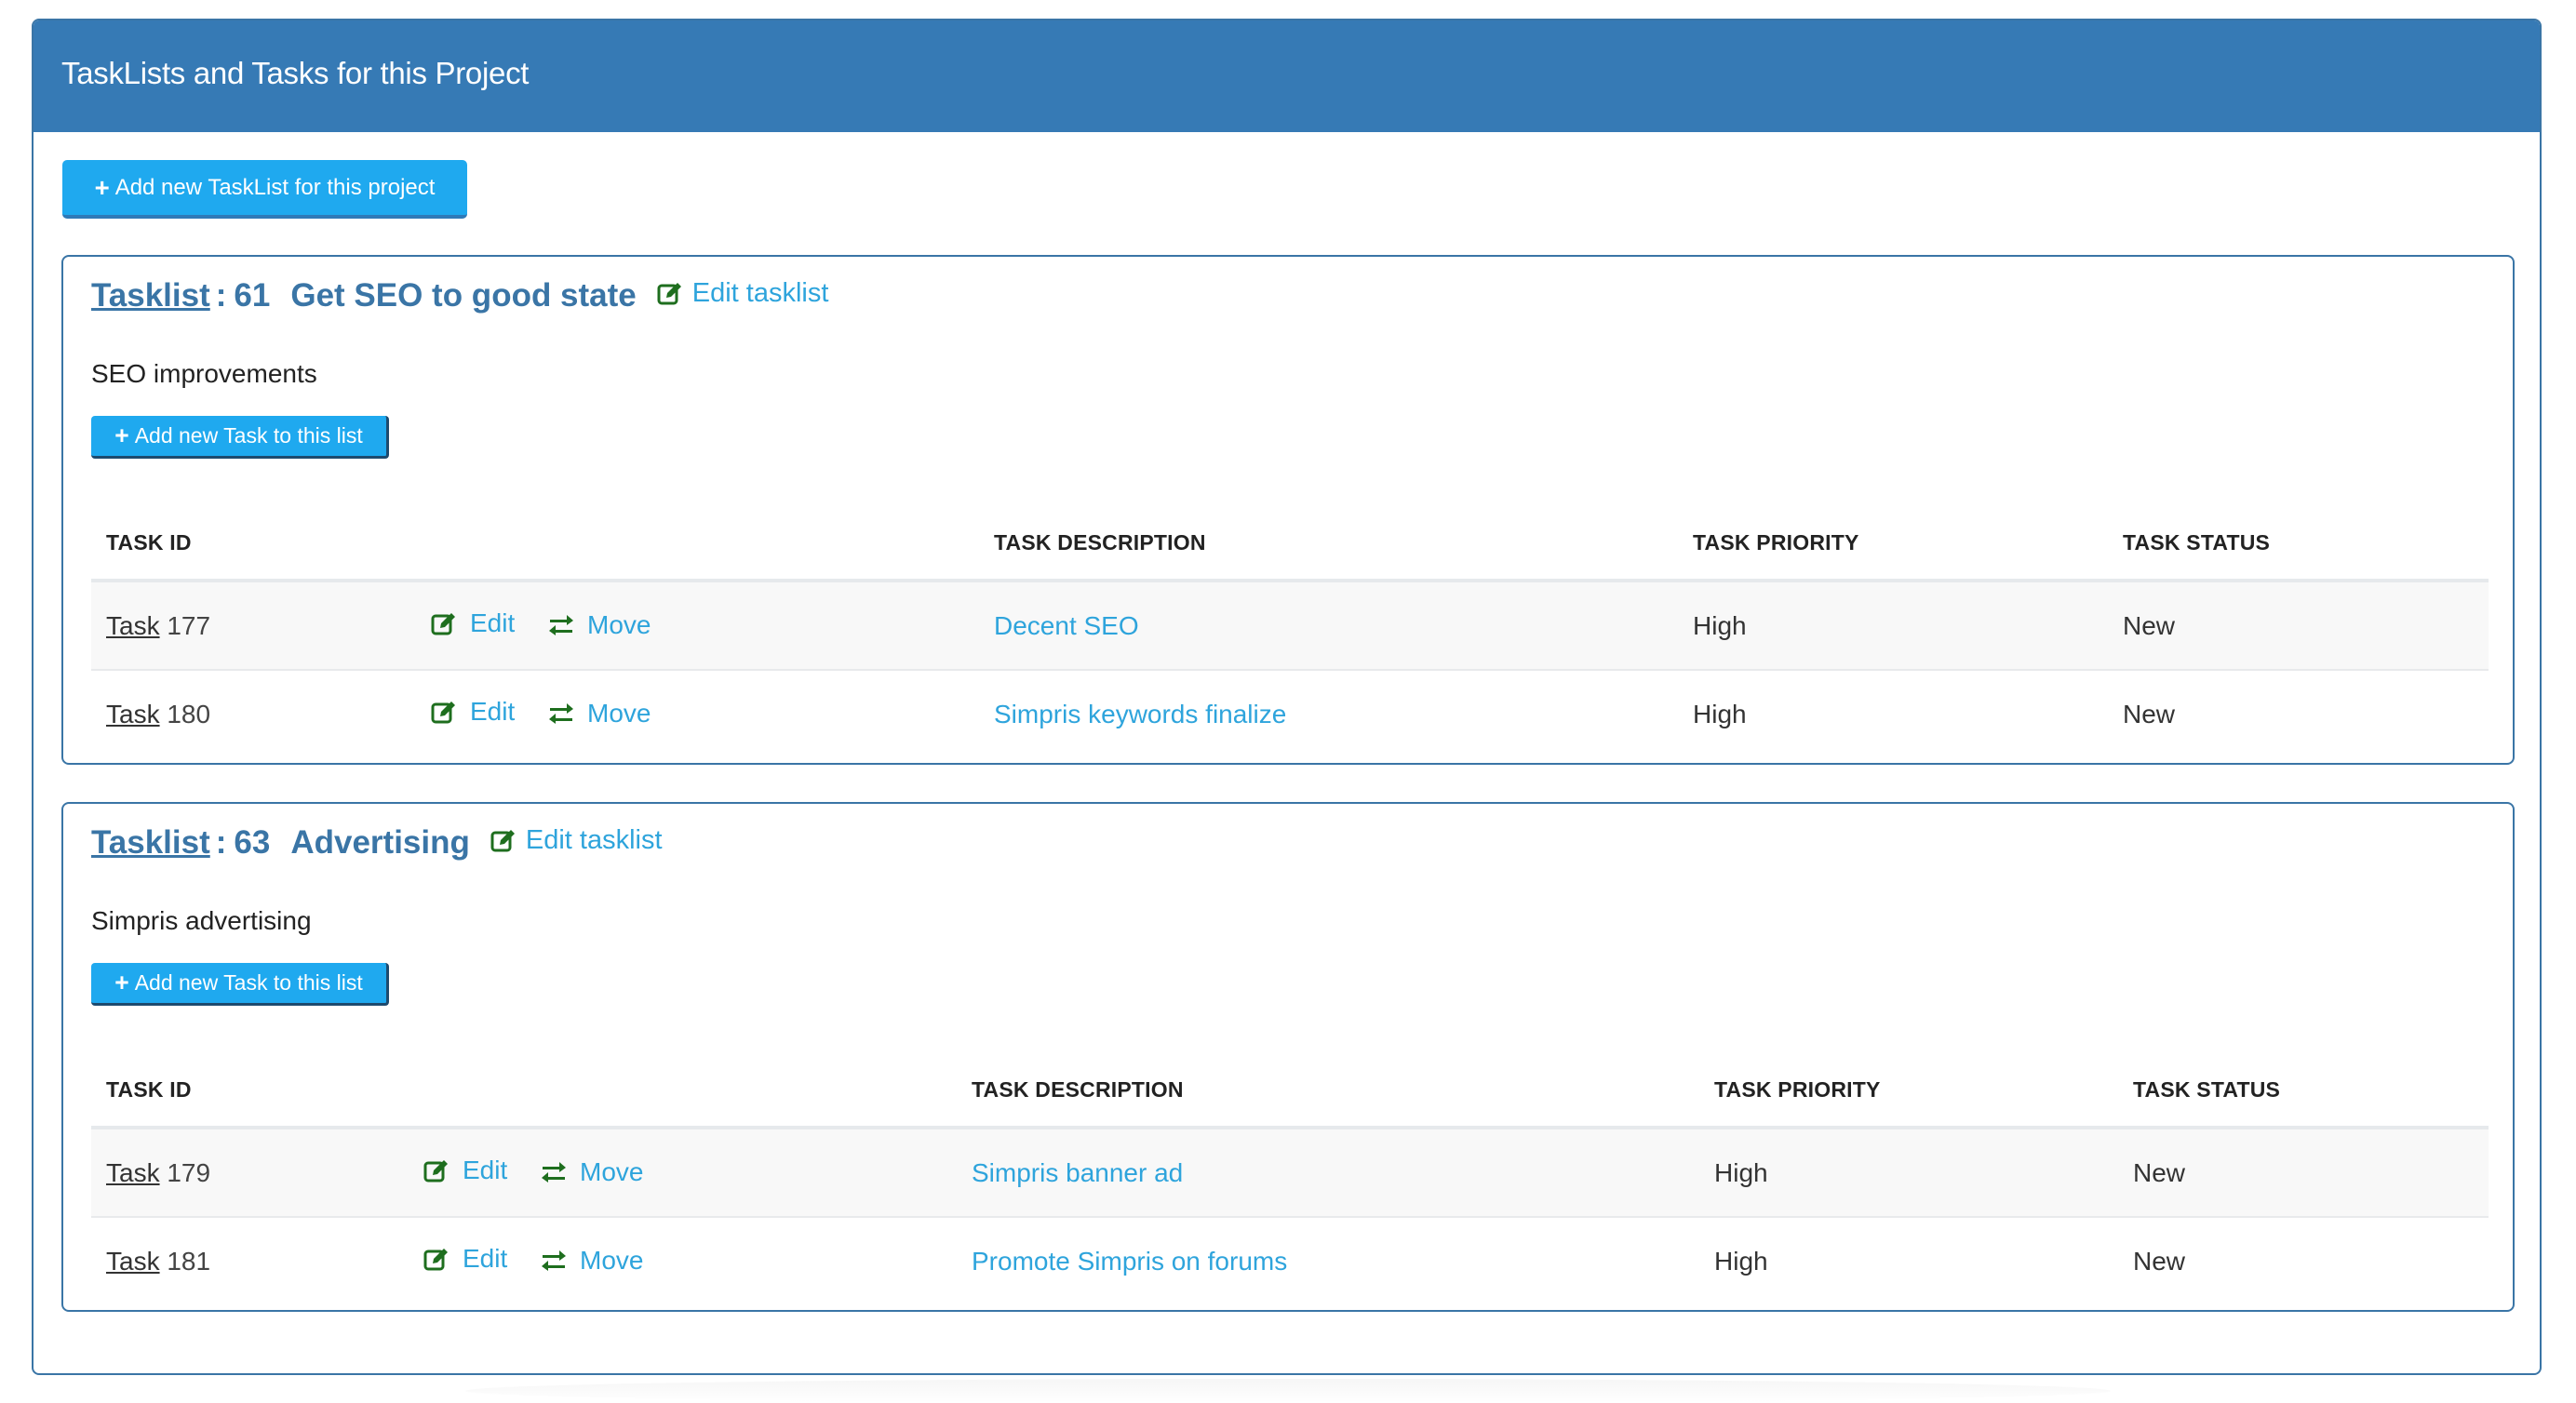 The height and width of the screenshot is (1403, 2576). What do you see at coordinates (252, 295) in the screenshot?
I see `tasklist-id: 61` at bounding box center [252, 295].